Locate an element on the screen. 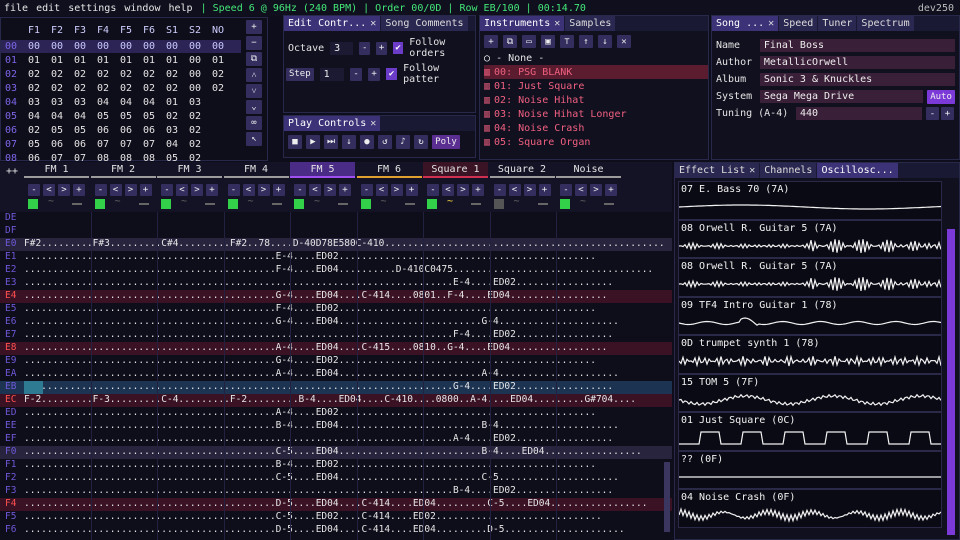 The width and height of the screenshot is (960, 540). step-row-icon: ↓ is located at coordinates (349, 142).